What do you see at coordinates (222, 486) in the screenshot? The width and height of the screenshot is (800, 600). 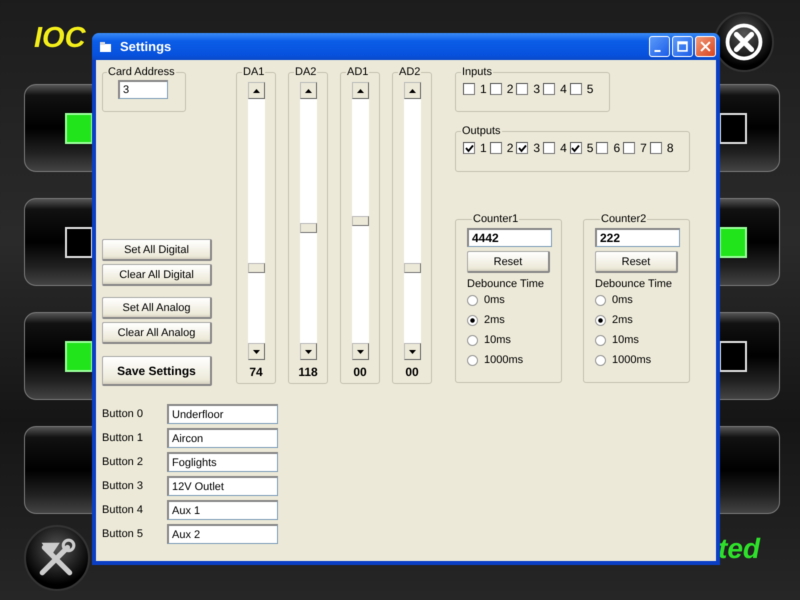 I see `button-name-field: 12V Outlet` at bounding box center [222, 486].